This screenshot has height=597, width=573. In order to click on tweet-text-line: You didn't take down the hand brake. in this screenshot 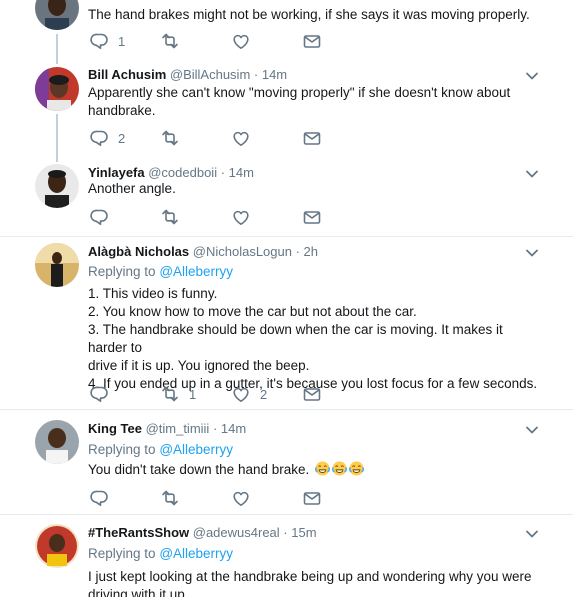, I will do `click(199, 469)`.